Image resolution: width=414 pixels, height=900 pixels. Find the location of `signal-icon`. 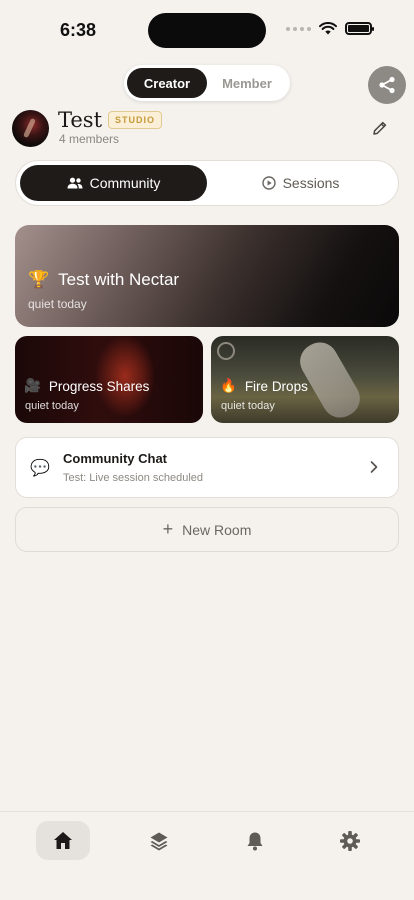

signal-icon is located at coordinates (298, 28).